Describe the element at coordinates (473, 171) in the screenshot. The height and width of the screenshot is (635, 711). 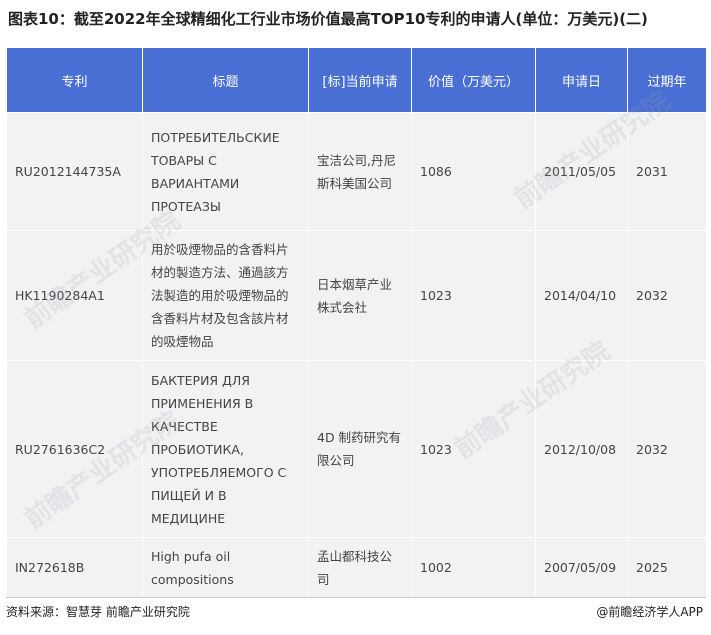
I see `cell-value: 1086` at that location.